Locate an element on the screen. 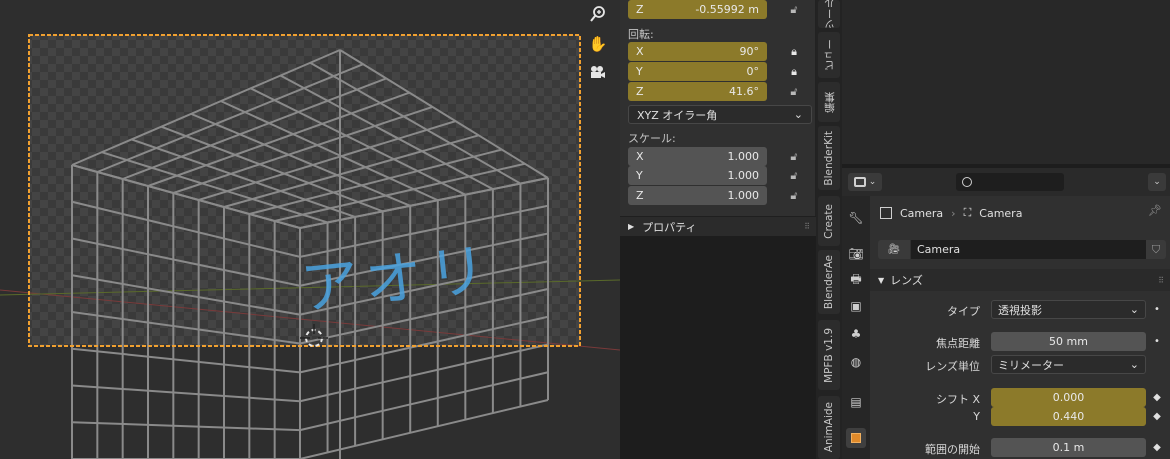 The height and width of the screenshot is (459, 1170). tab-label: Create is located at coordinates (829, 221).